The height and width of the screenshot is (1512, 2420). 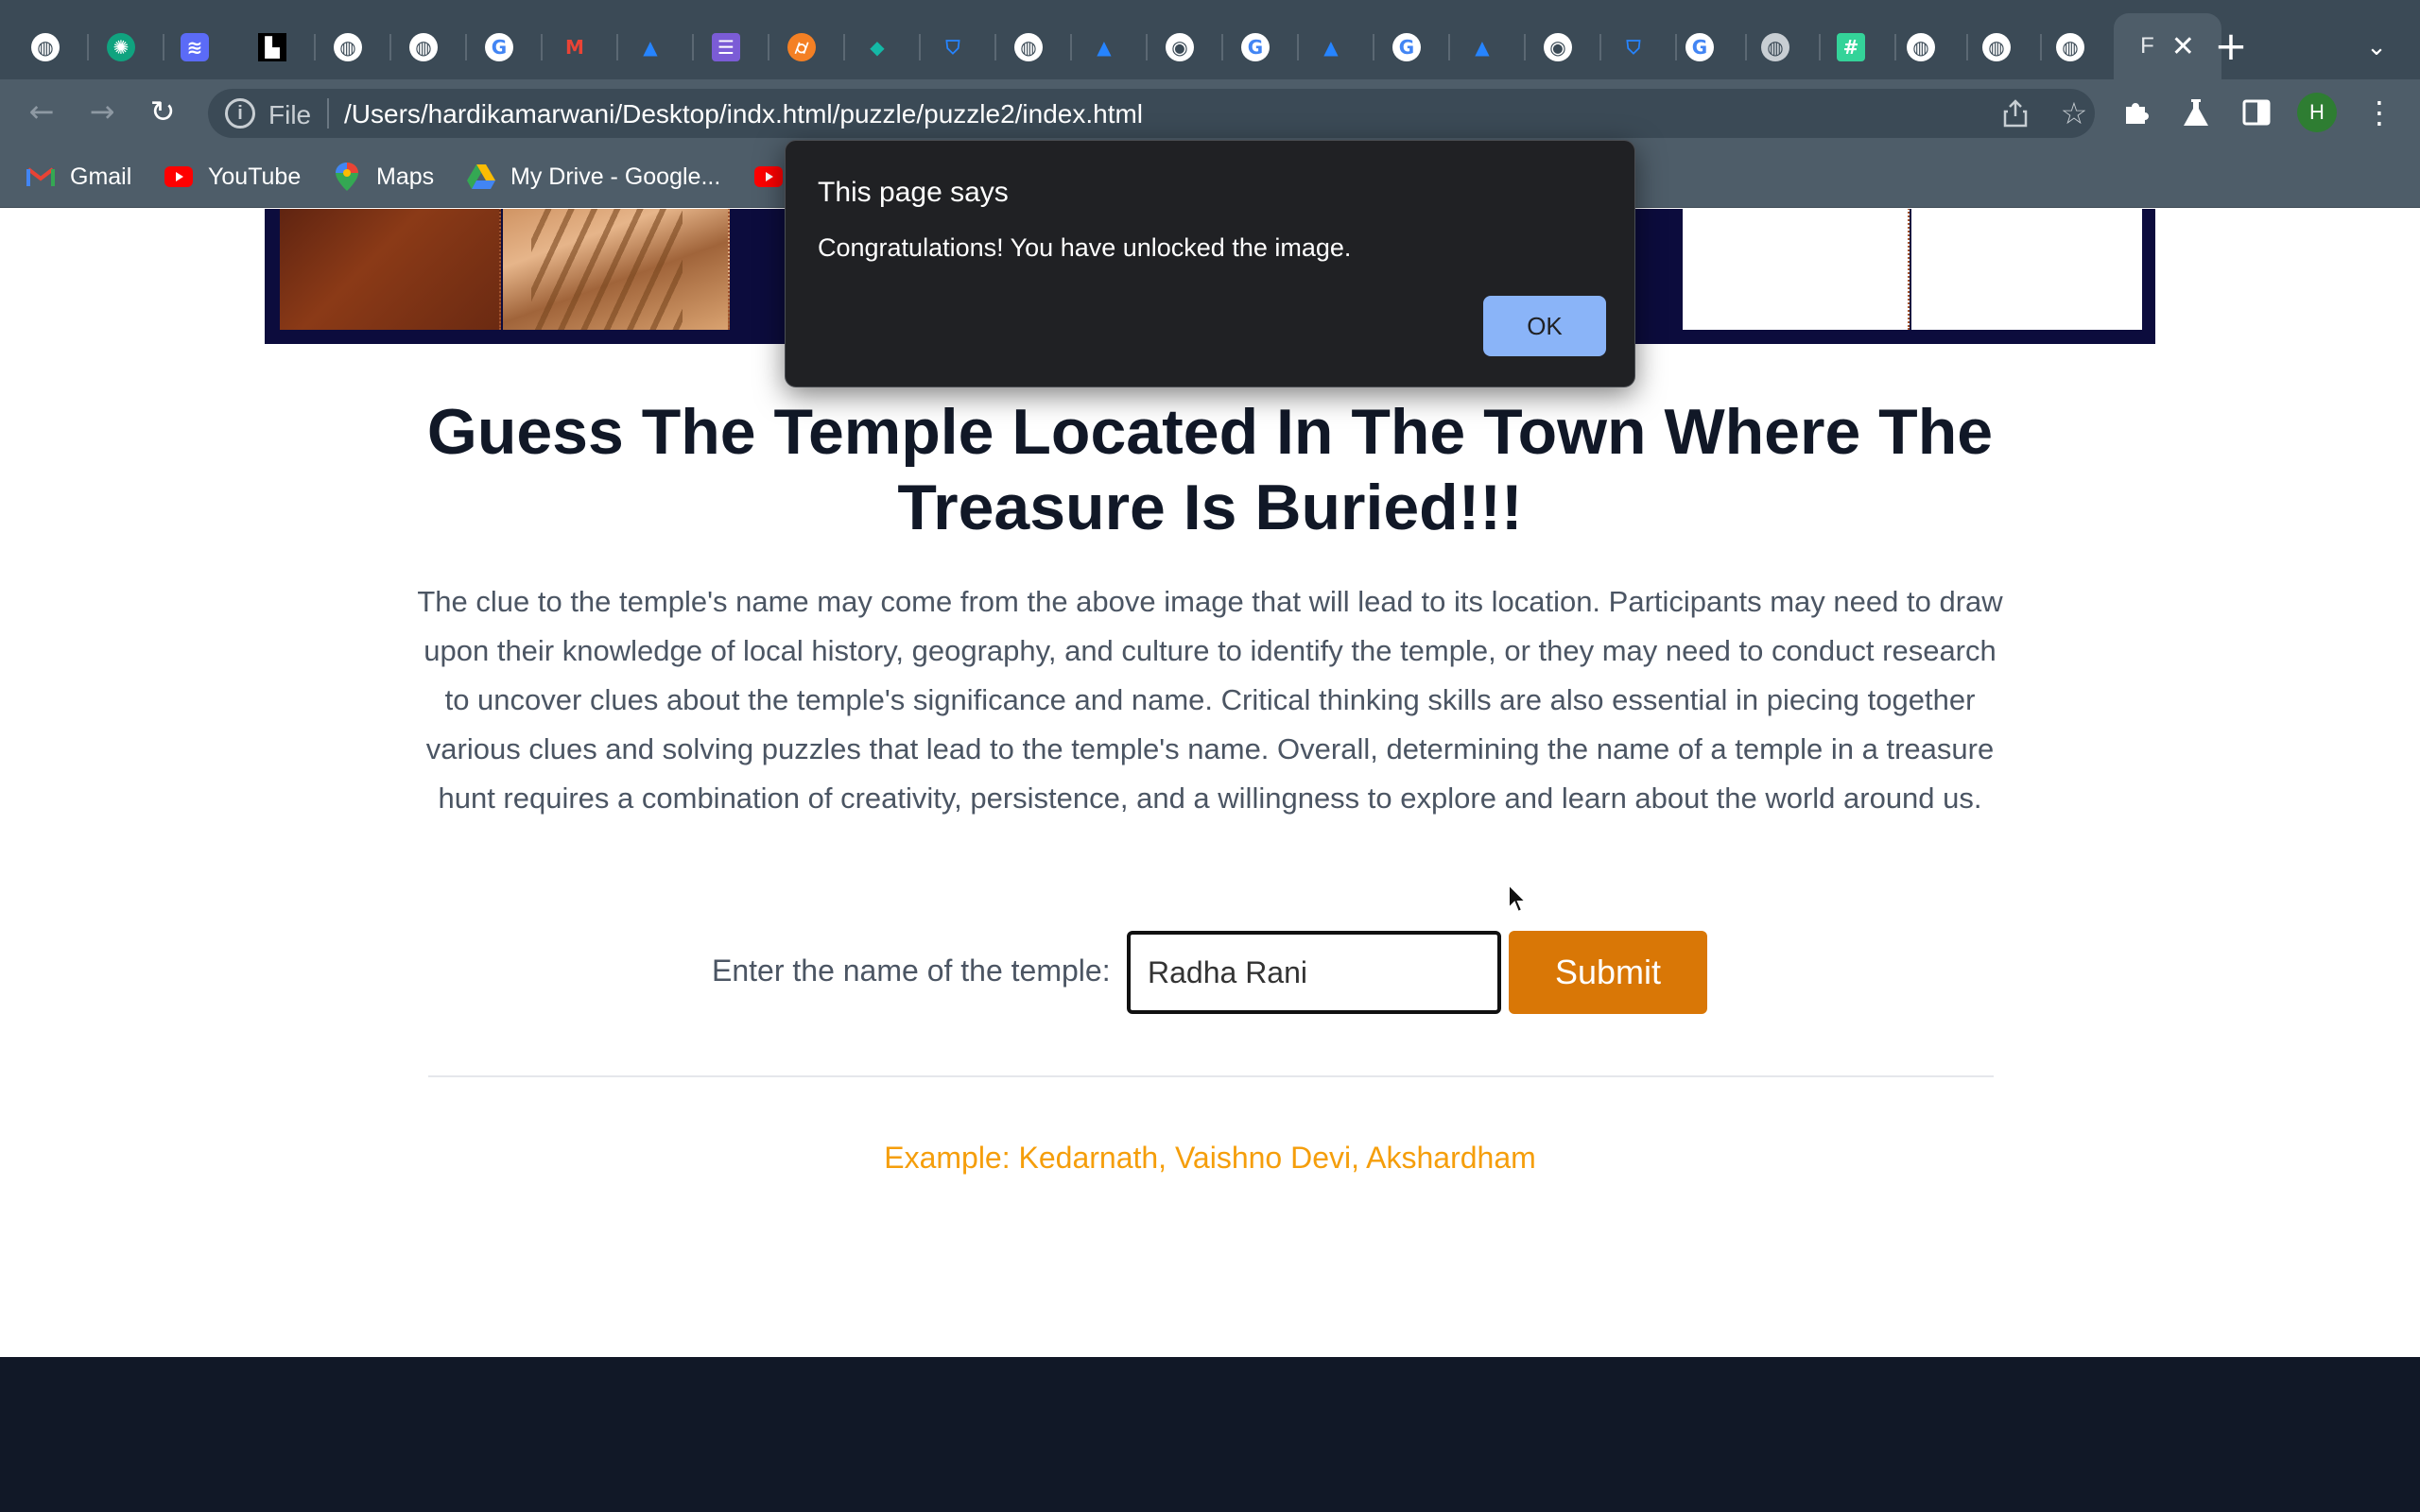 What do you see at coordinates (2167, 46) in the screenshot?
I see `tab-active: F ✕` at bounding box center [2167, 46].